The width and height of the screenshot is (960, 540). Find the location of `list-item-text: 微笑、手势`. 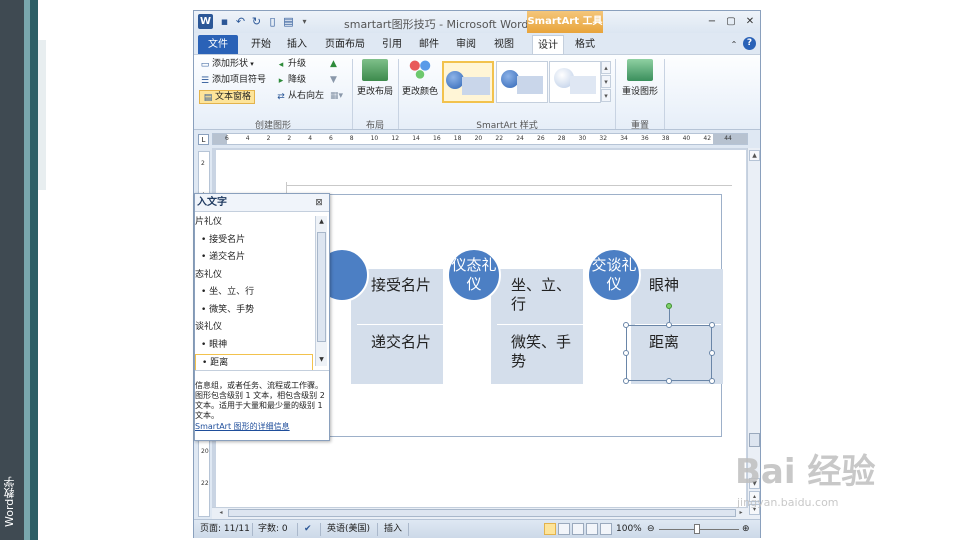

list-item-text: 微笑、手势 is located at coordinates (540, 354).